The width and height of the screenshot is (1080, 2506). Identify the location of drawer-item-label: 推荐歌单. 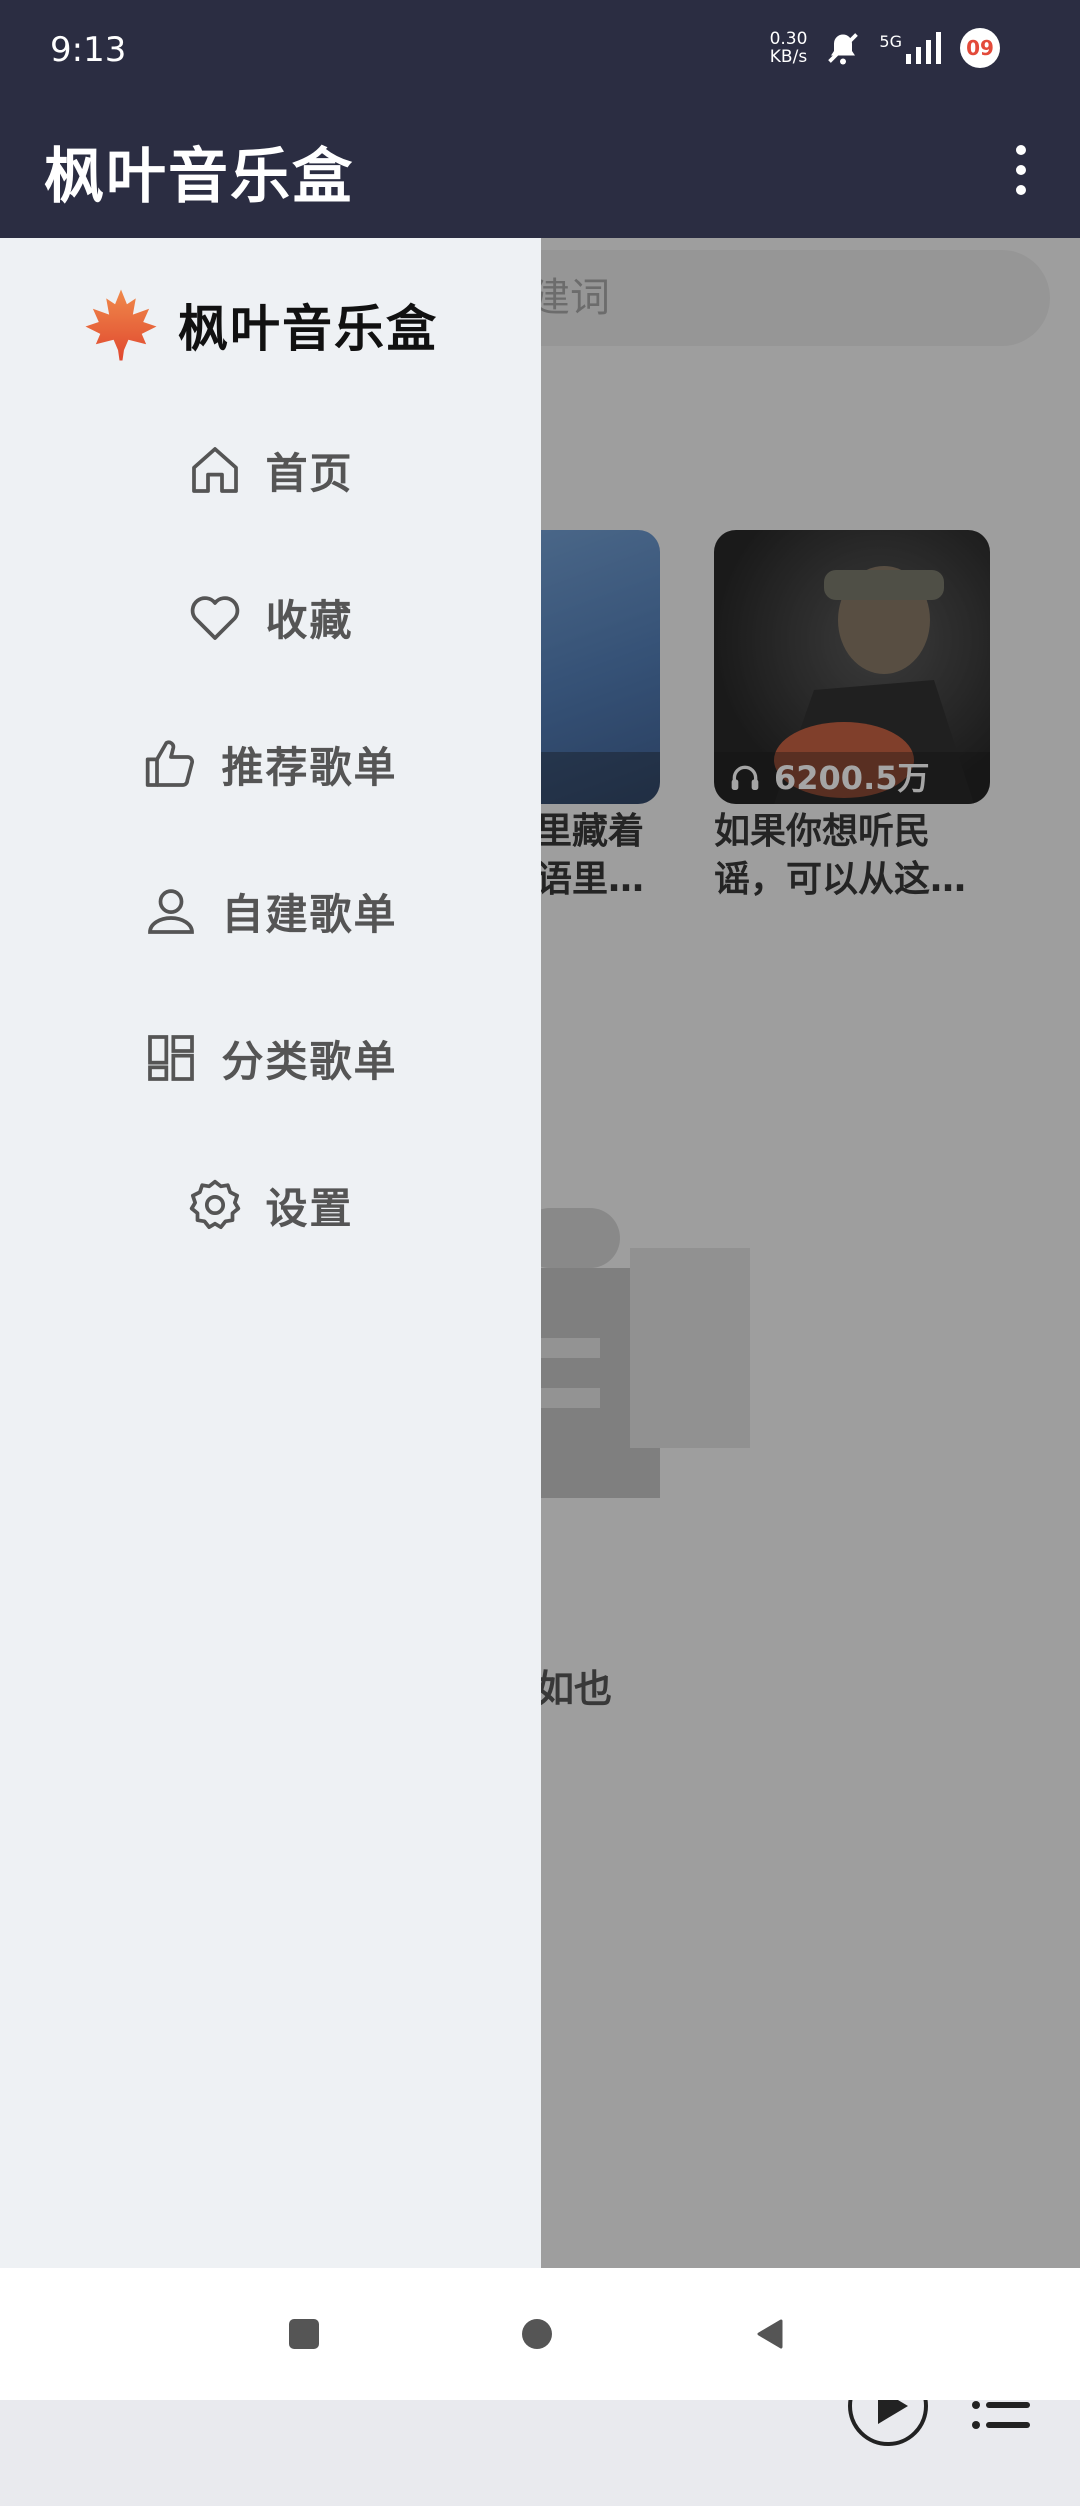
(309, 767).